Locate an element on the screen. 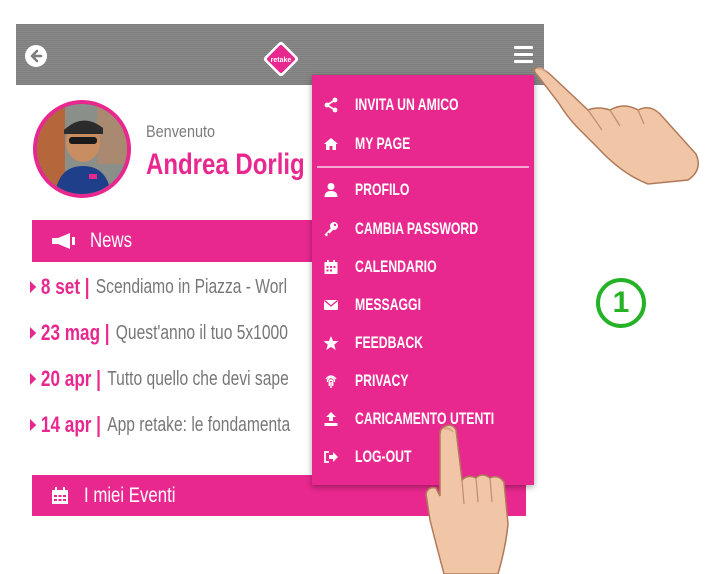 This screenshot has height=574, width=708. menu-item-label: INVITA UN AMICO is located at coordinates (407, 104).